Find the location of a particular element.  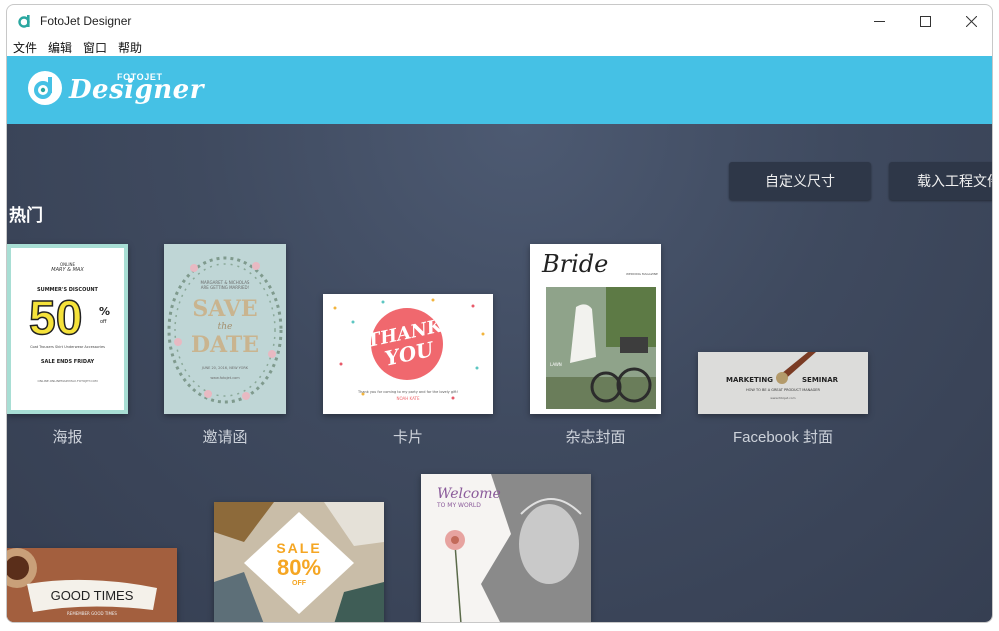

poster-discount: 50 % off is located at coordinates (67, 318).